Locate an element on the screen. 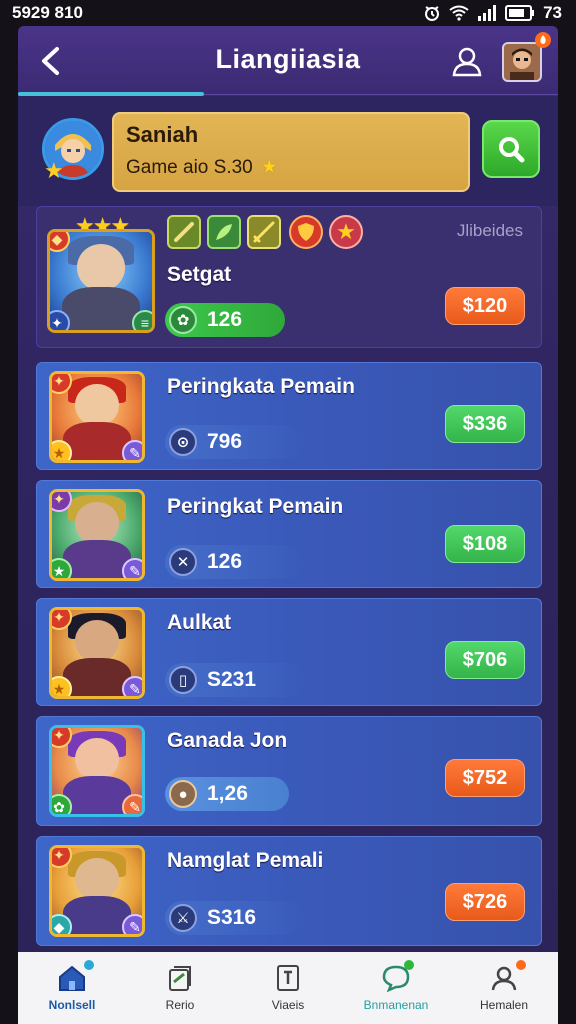 The image size is (576, 1024). signal-icon is located at coordinates (487, 13).